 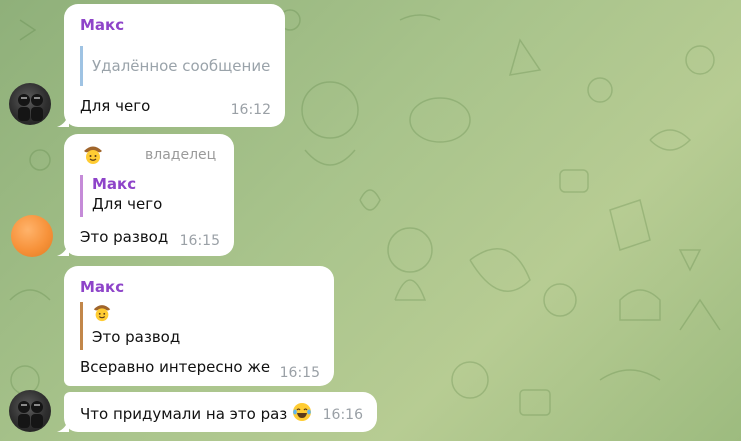 I want to click on reply-text: Удалённое сообщение, so click(x=181, y=66).